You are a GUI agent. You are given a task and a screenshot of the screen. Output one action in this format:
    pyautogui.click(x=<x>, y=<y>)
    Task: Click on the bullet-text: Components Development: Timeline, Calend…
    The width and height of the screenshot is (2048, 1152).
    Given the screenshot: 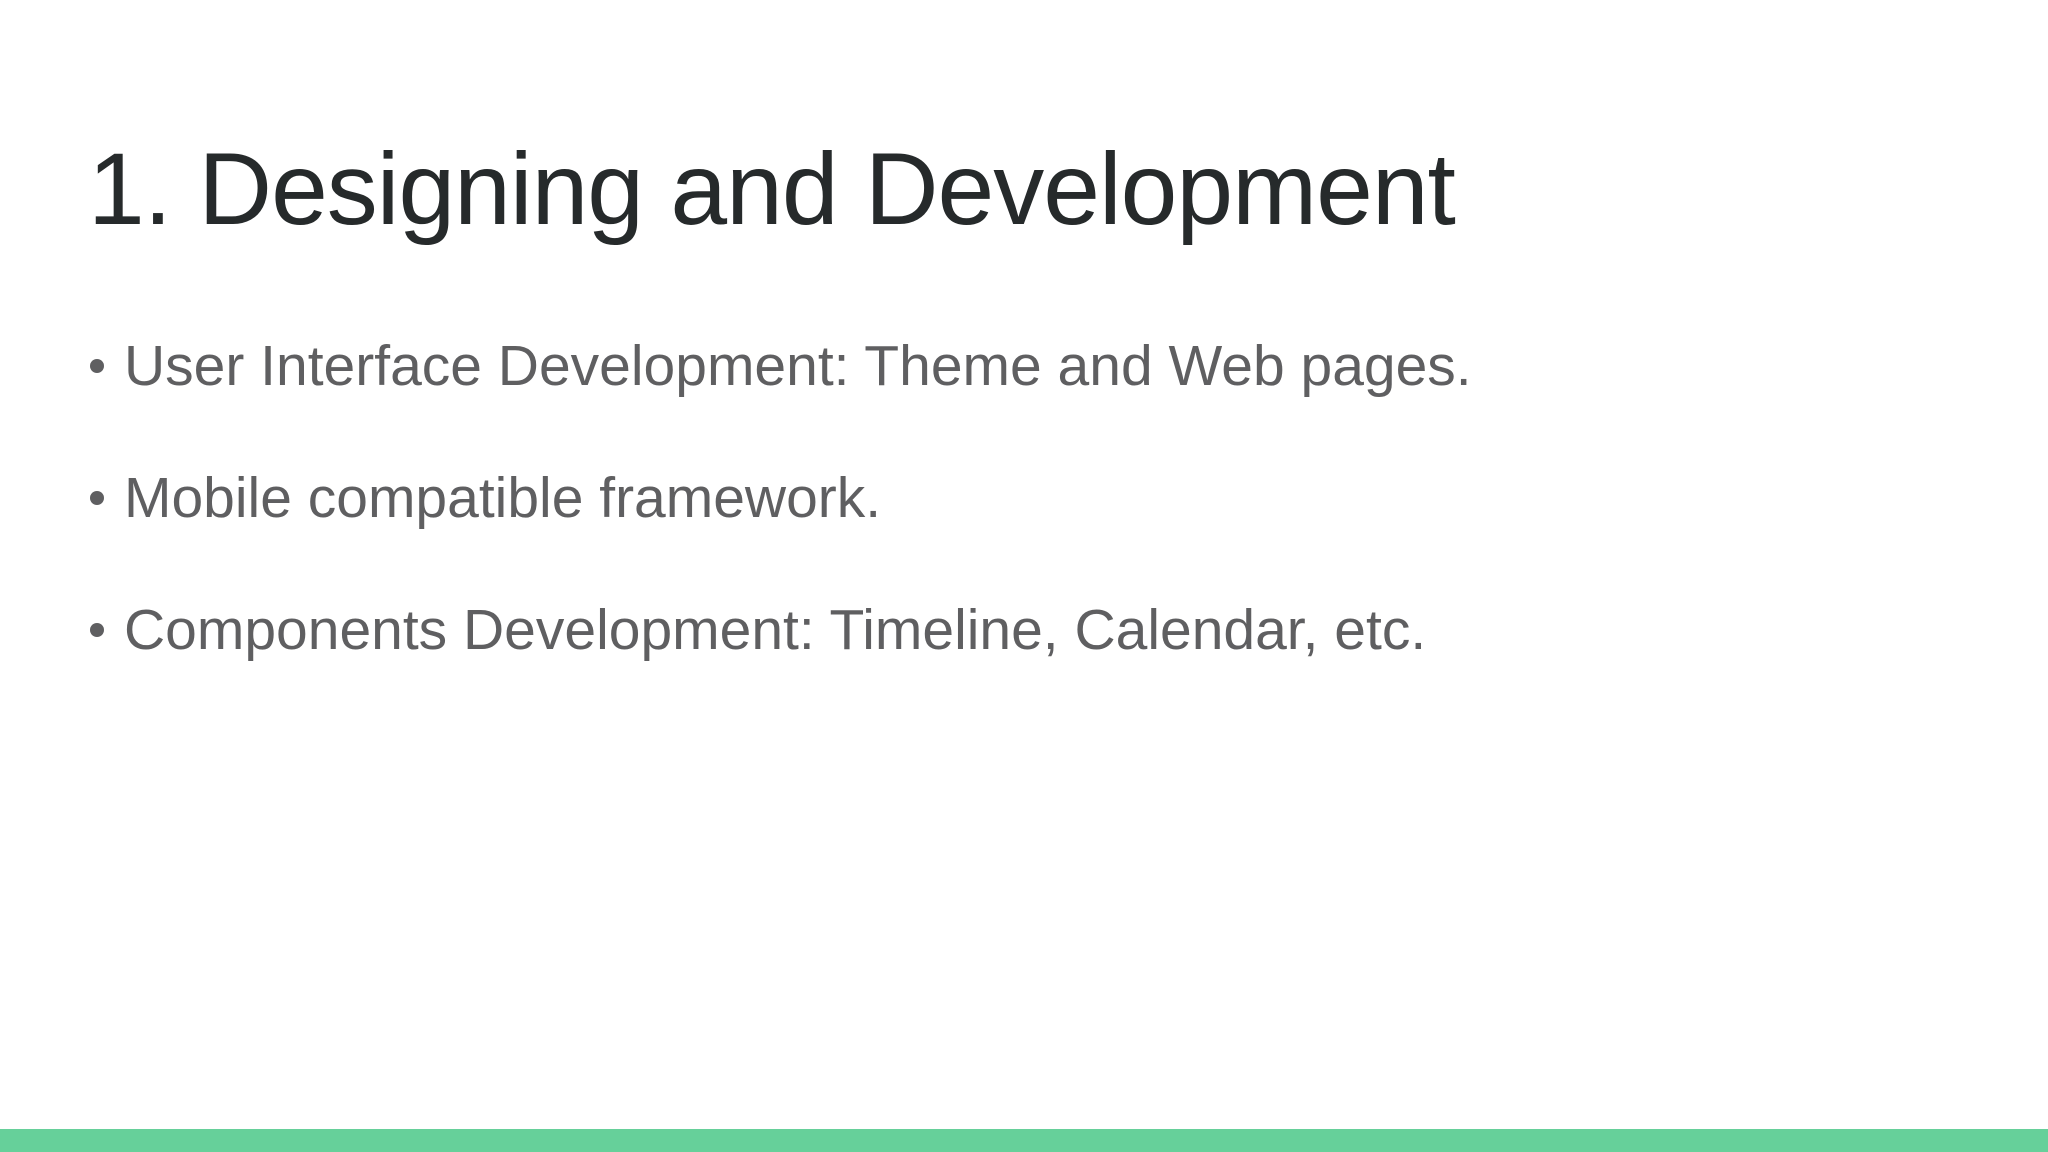 What is the action you would take?
    pyautogui.click(x=775, y=630)
    